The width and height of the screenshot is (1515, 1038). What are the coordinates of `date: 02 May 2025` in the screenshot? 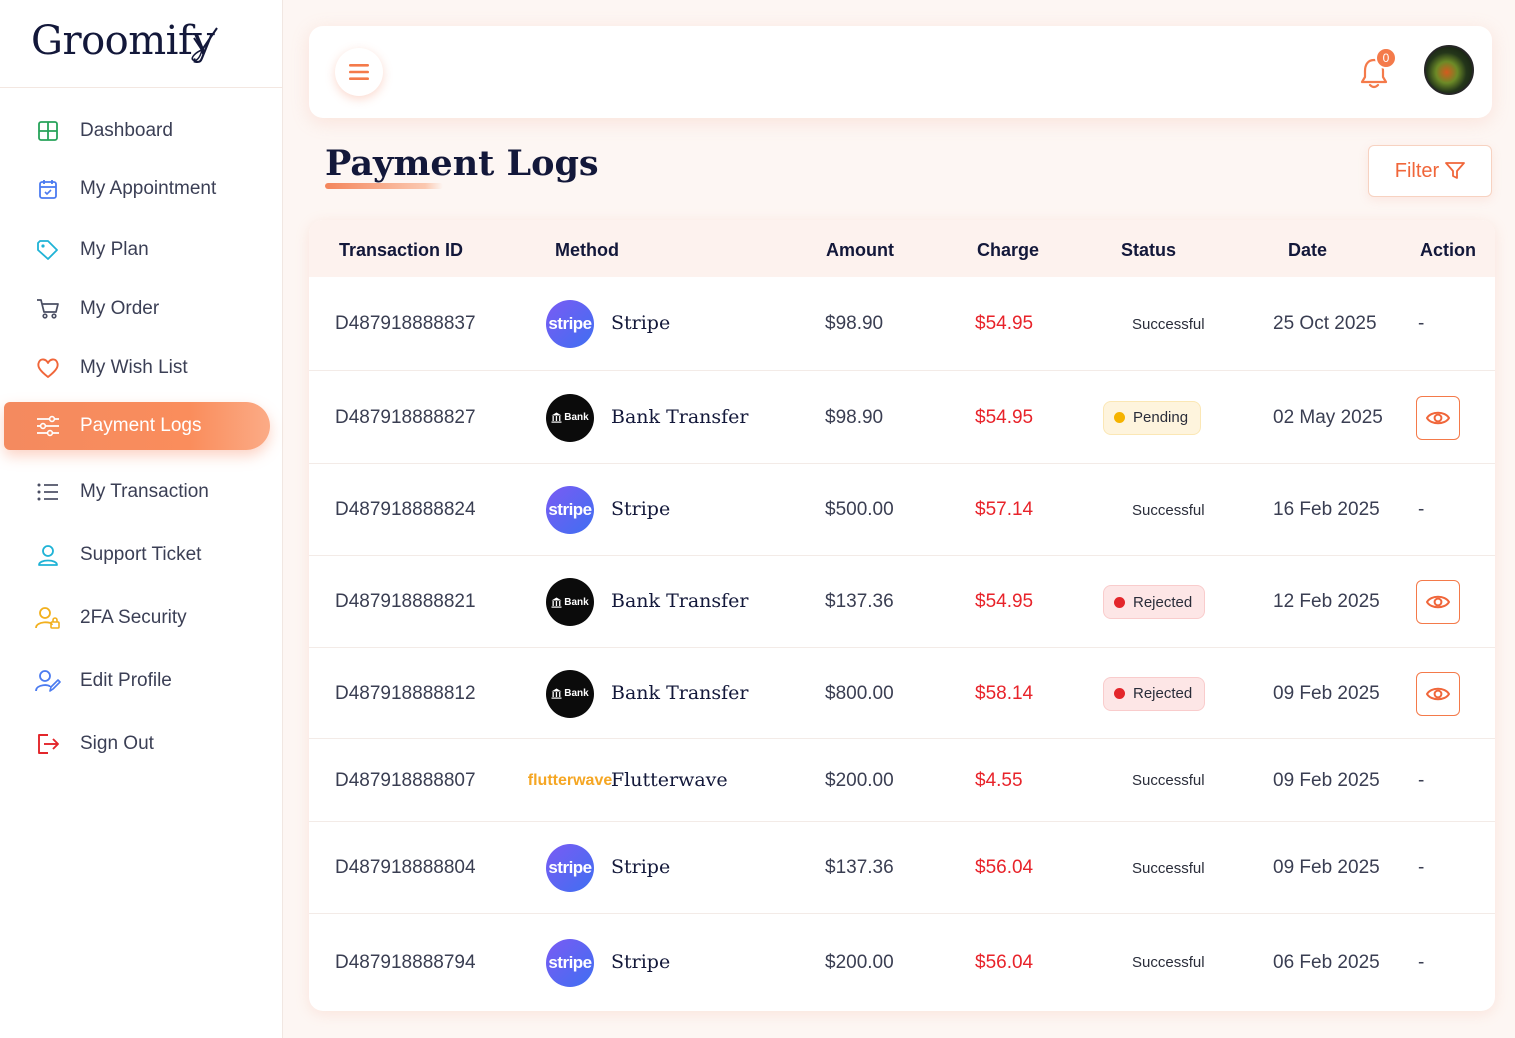 It's located at (1328, 417).